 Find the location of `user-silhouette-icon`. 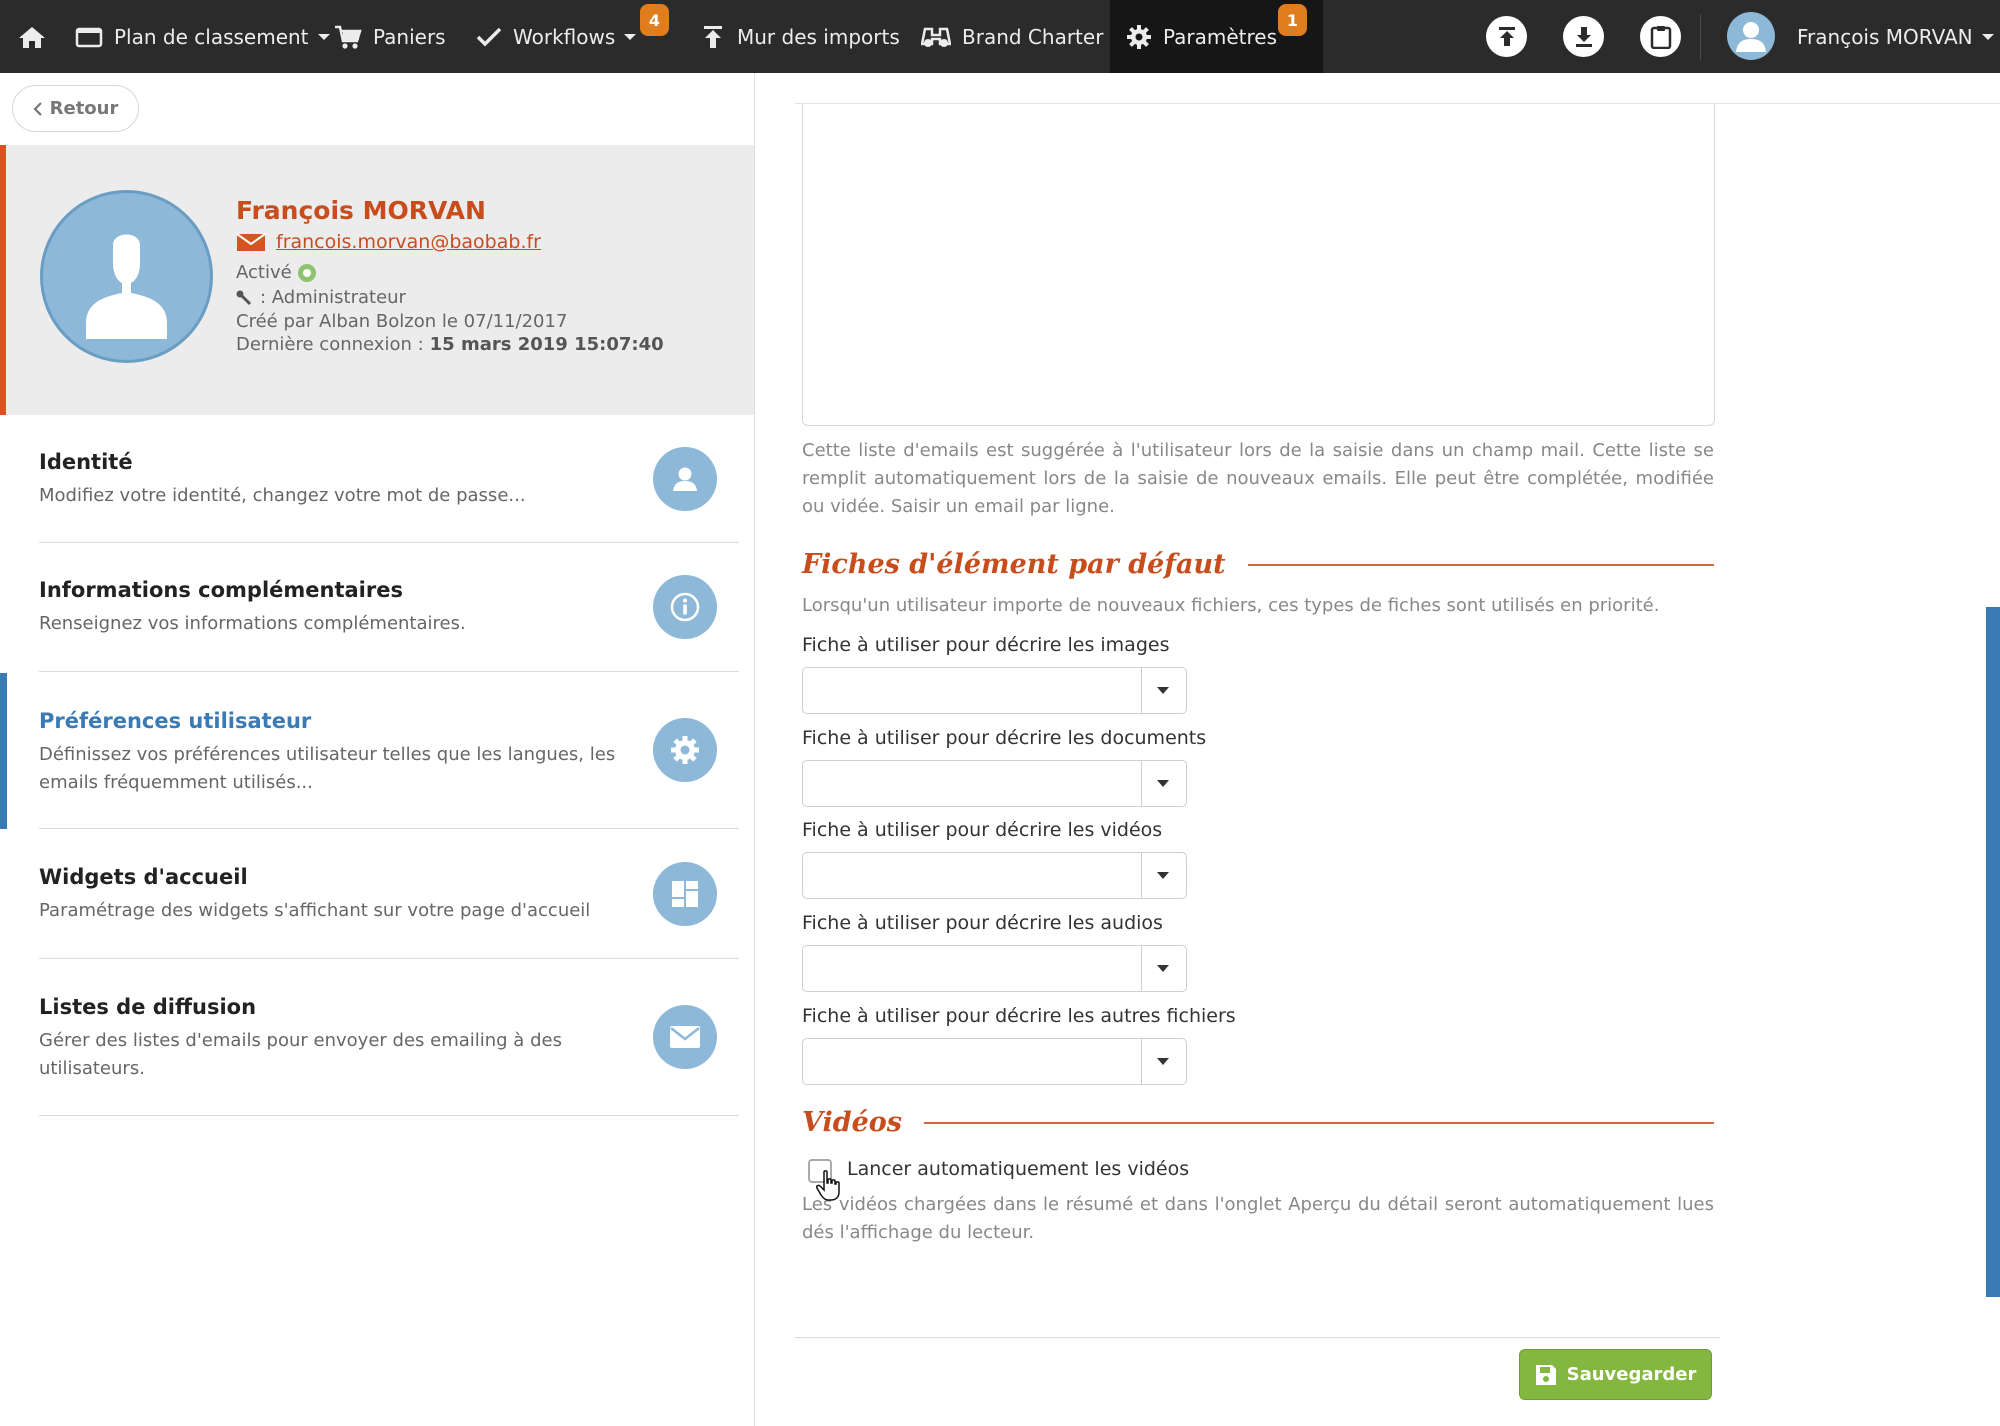

user-silhouette-icon is located at coordinates (126, 286).